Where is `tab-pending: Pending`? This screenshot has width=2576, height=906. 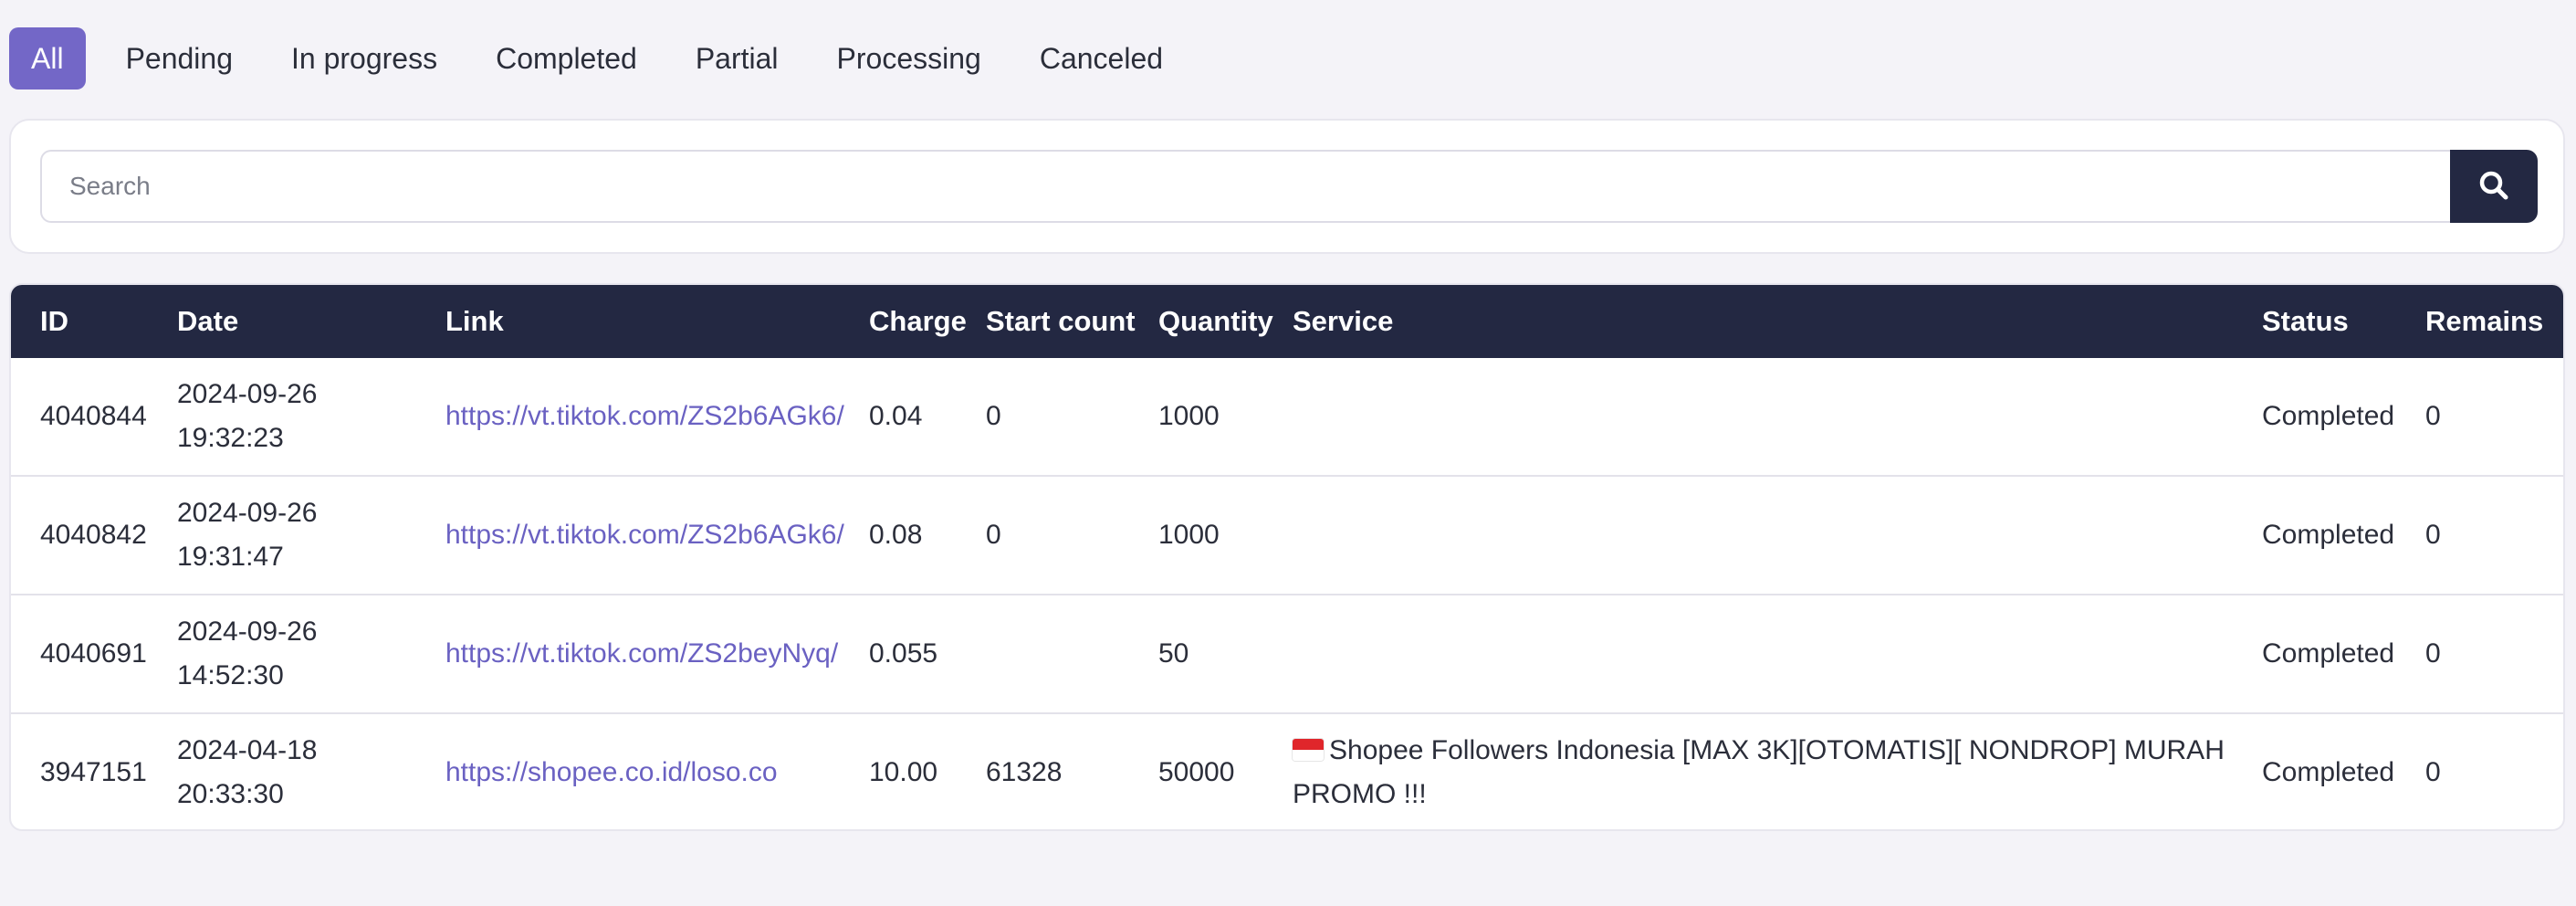
tab-pending: Pending is located at coordinates (180, 58).